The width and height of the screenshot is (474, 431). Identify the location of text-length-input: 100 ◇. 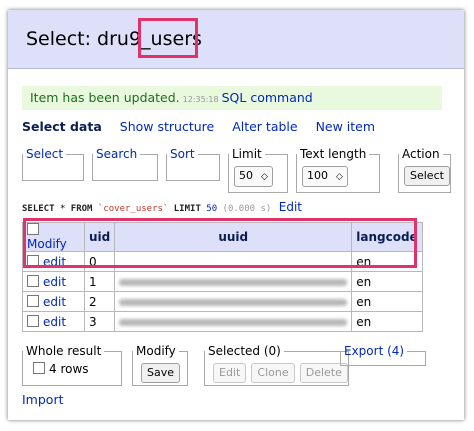
(325, 176).